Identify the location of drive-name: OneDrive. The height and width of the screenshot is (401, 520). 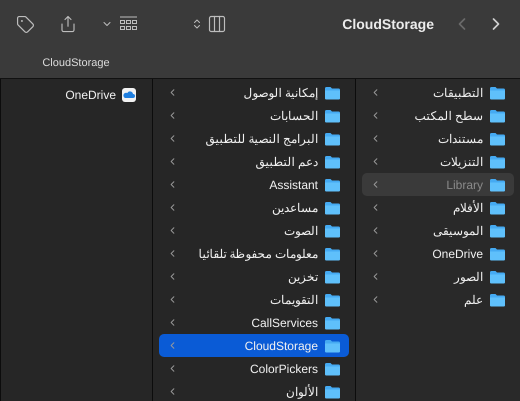
(90, 95).